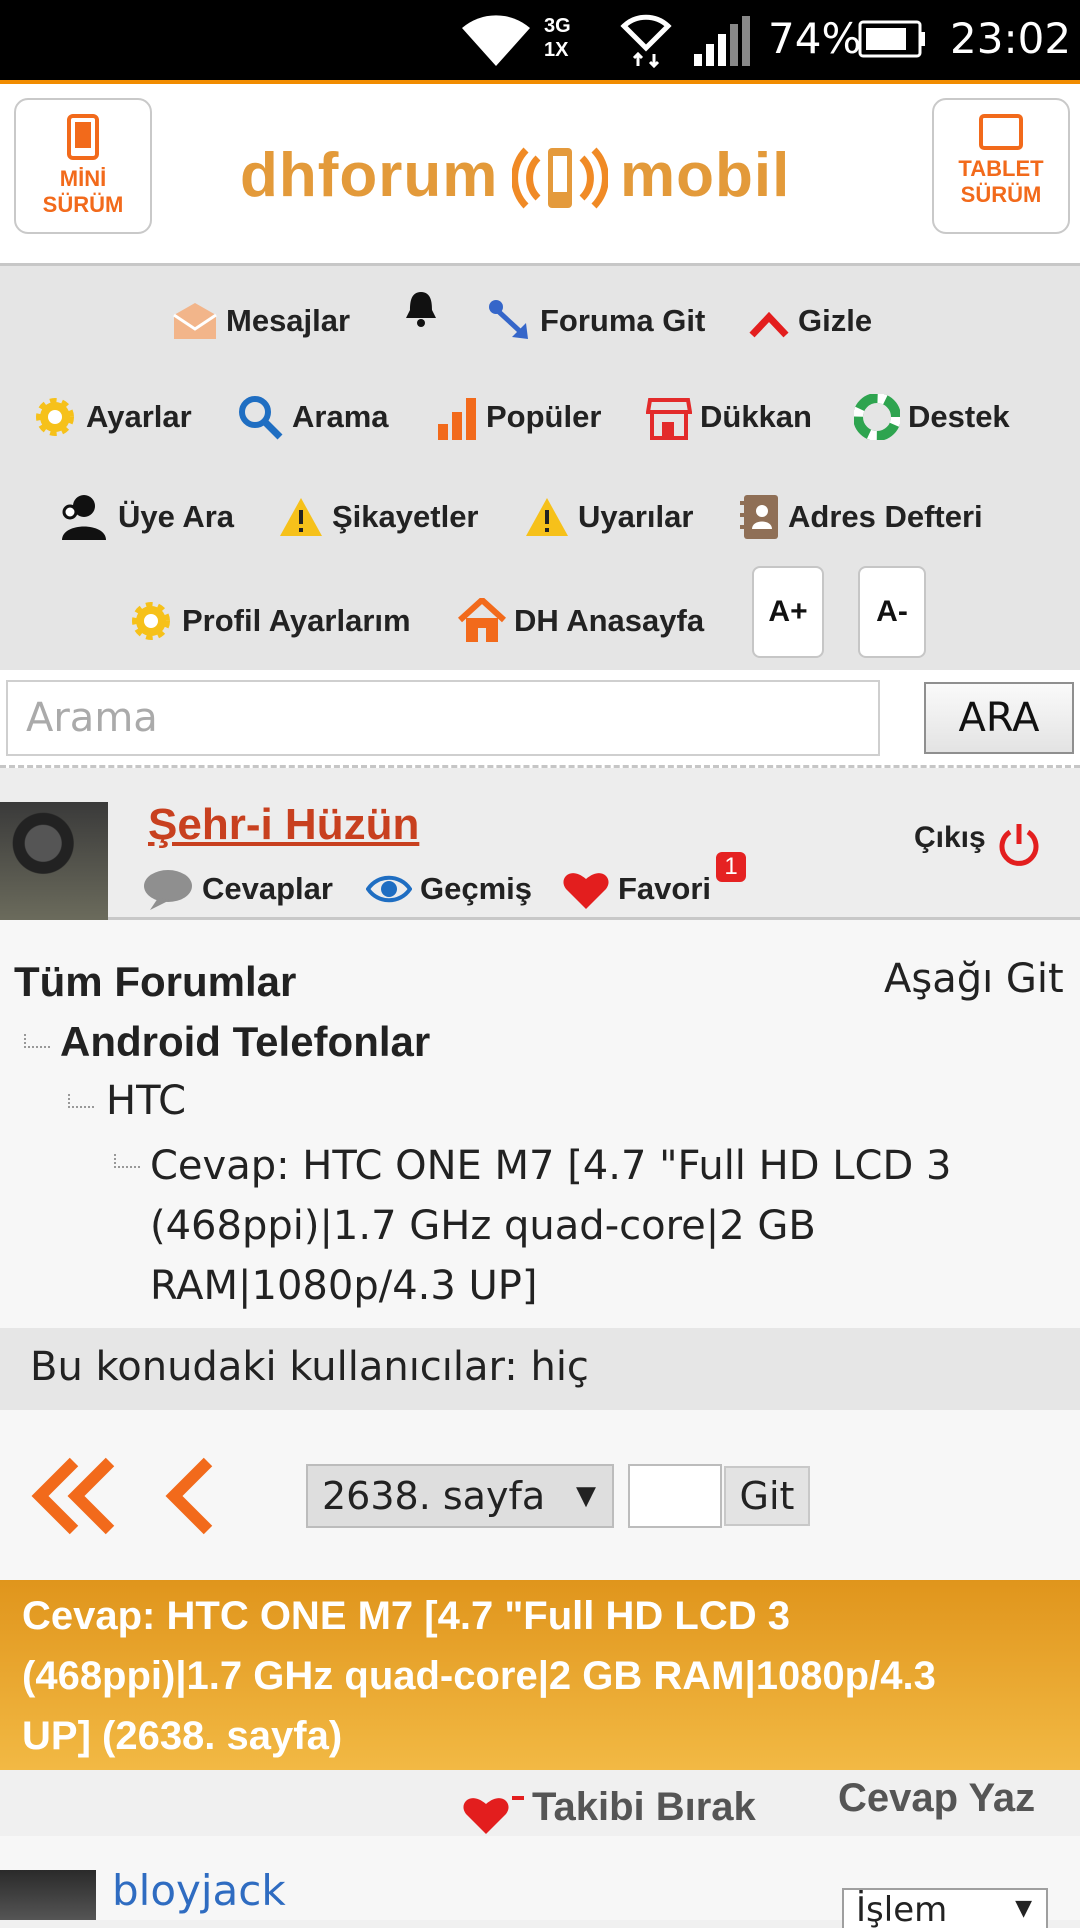 The width and height of the screenshot is (1080, 1928). I want to click on post-header: bloyjack İşlem ▼, so click(540, 1882).